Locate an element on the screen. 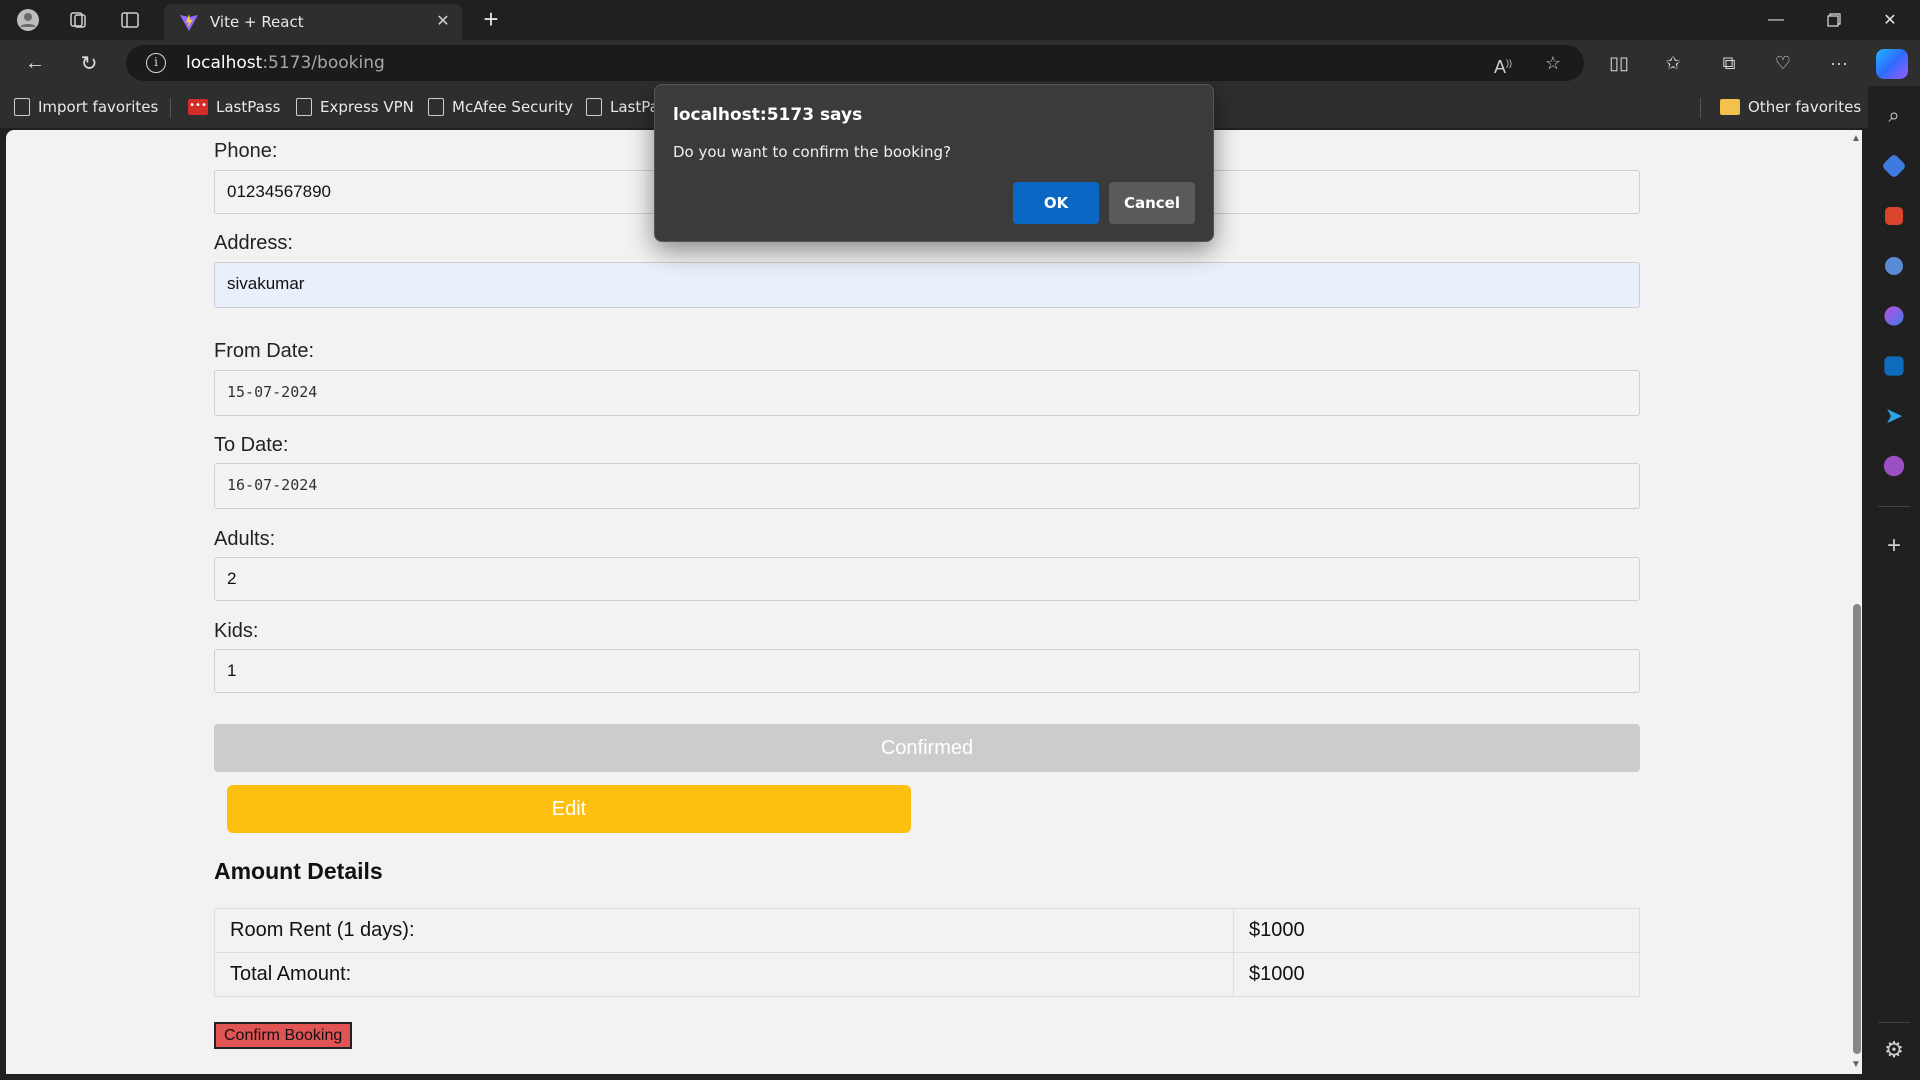 This screenshot has width=1920, height=1080. vite-logo-icon is located at coordinates (189, 22).